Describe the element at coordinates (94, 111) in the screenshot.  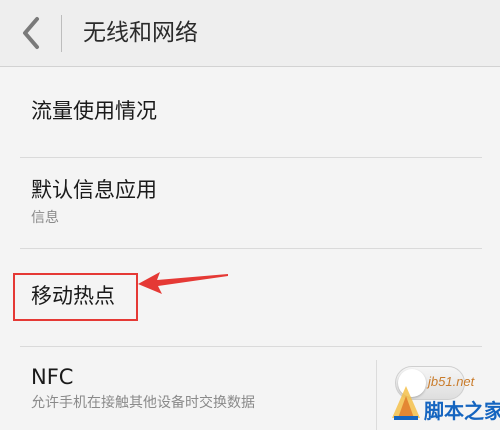
I see `list-item-title: 流量使用情况` at that location.